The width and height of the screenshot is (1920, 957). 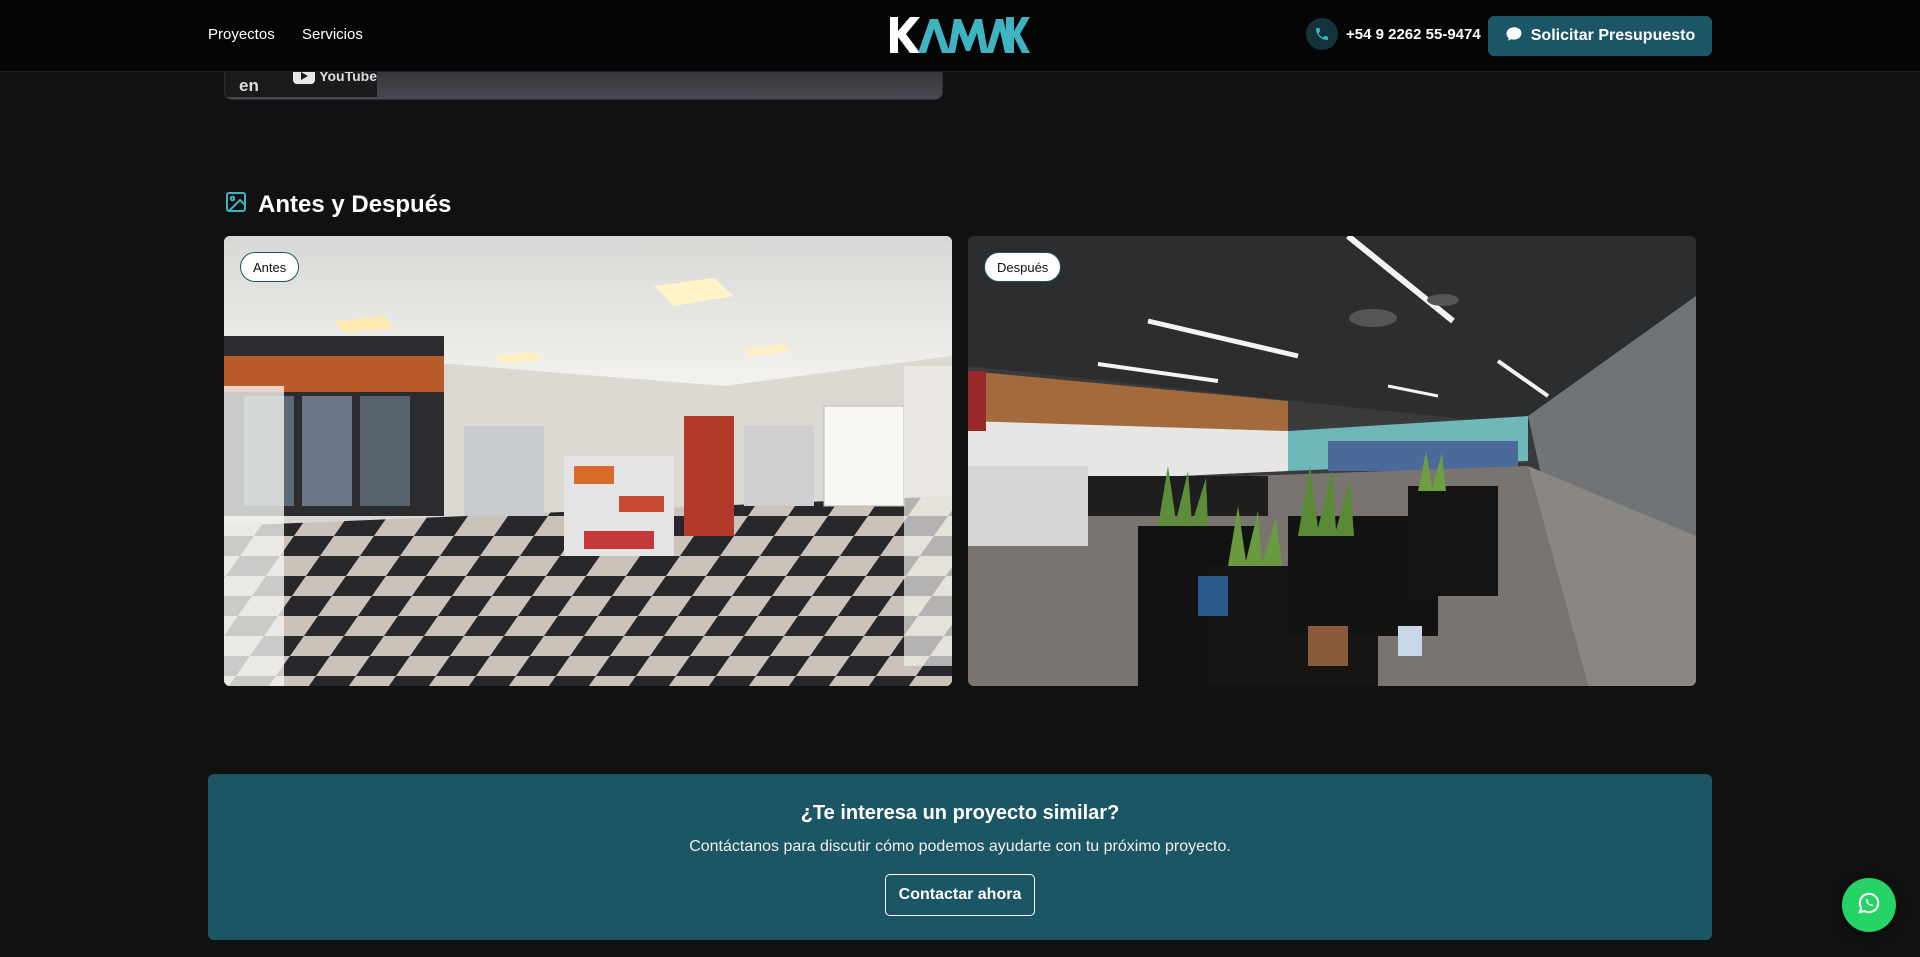 I want to click on cta-title: ¿Te interesa un proyecto similar?, so click(x=960, y=813).